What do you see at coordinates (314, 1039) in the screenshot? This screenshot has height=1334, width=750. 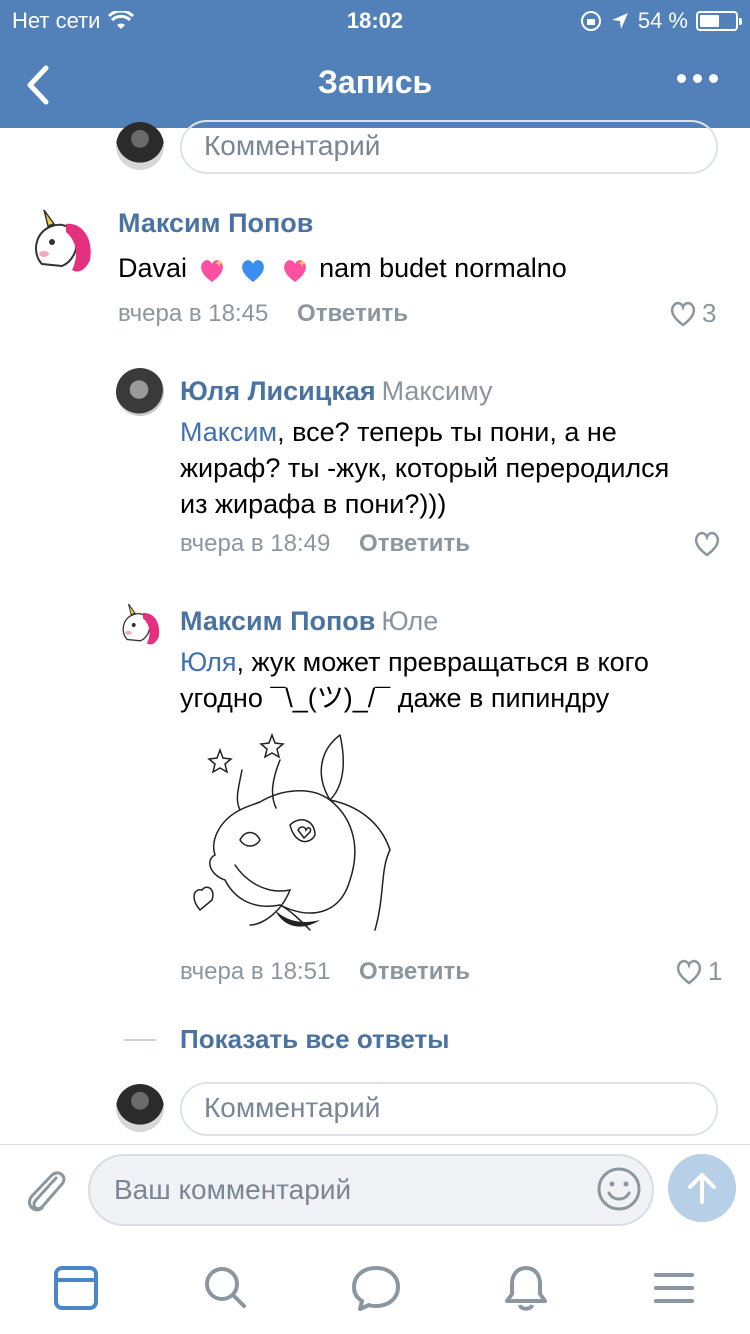 I see `show-all-replies-link: Показать все ответы` at bounding box center [314, 1039].